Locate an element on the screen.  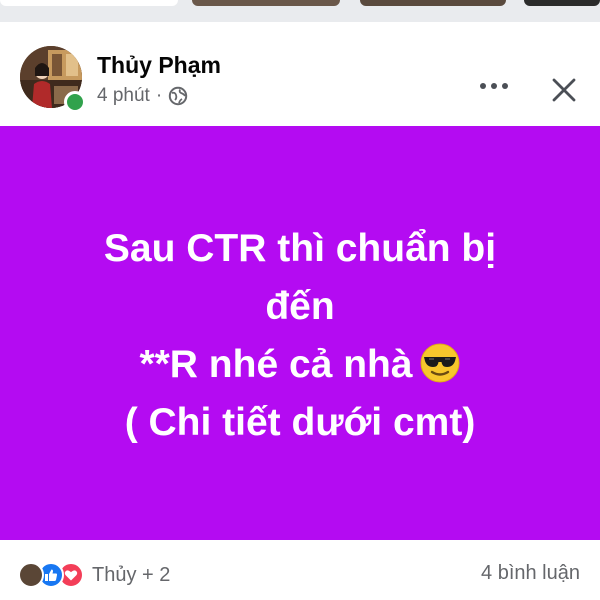
post-meta: 4 phút · is located at coordinates (142, 96).